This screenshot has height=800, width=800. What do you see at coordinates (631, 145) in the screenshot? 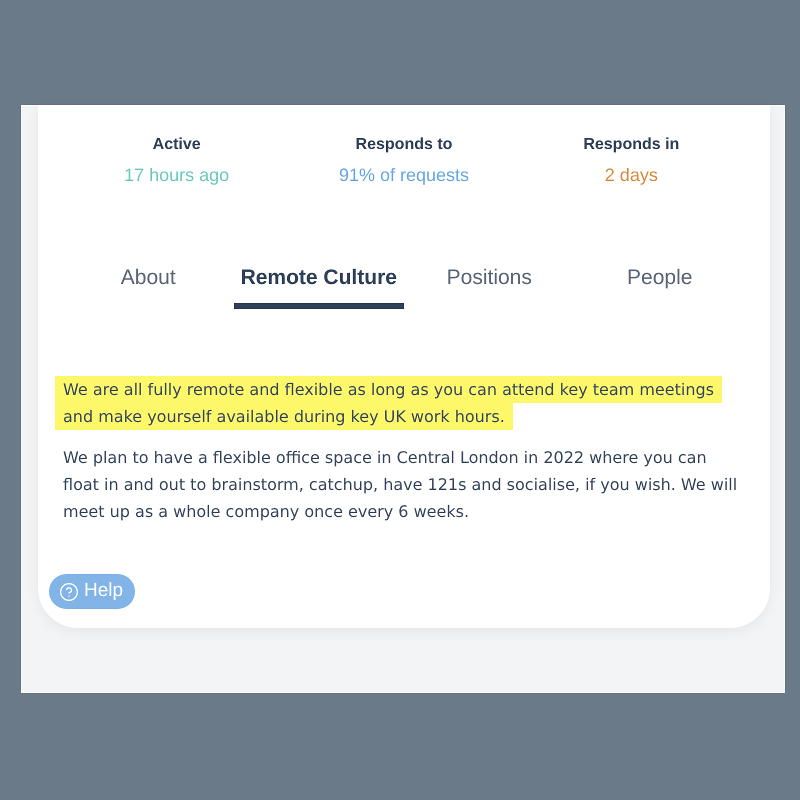
I see `stat-label: Responds in` at bounding box center [631, 145].